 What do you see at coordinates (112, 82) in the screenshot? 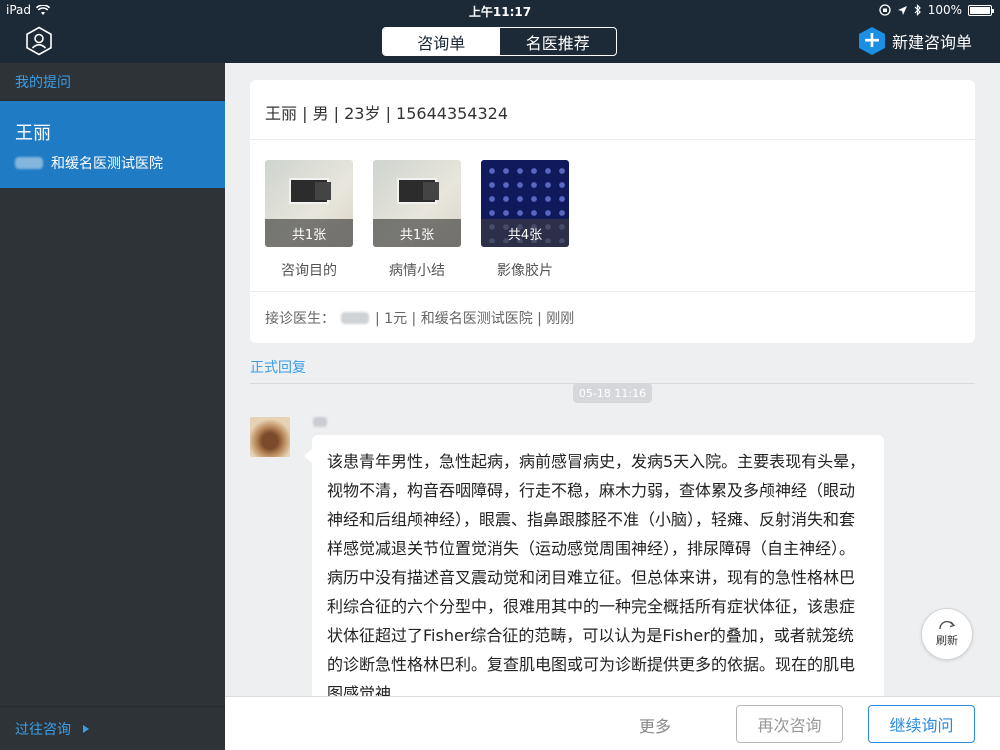
I see `sidebar-header: 我的提问` at bounding box center [112, 82].